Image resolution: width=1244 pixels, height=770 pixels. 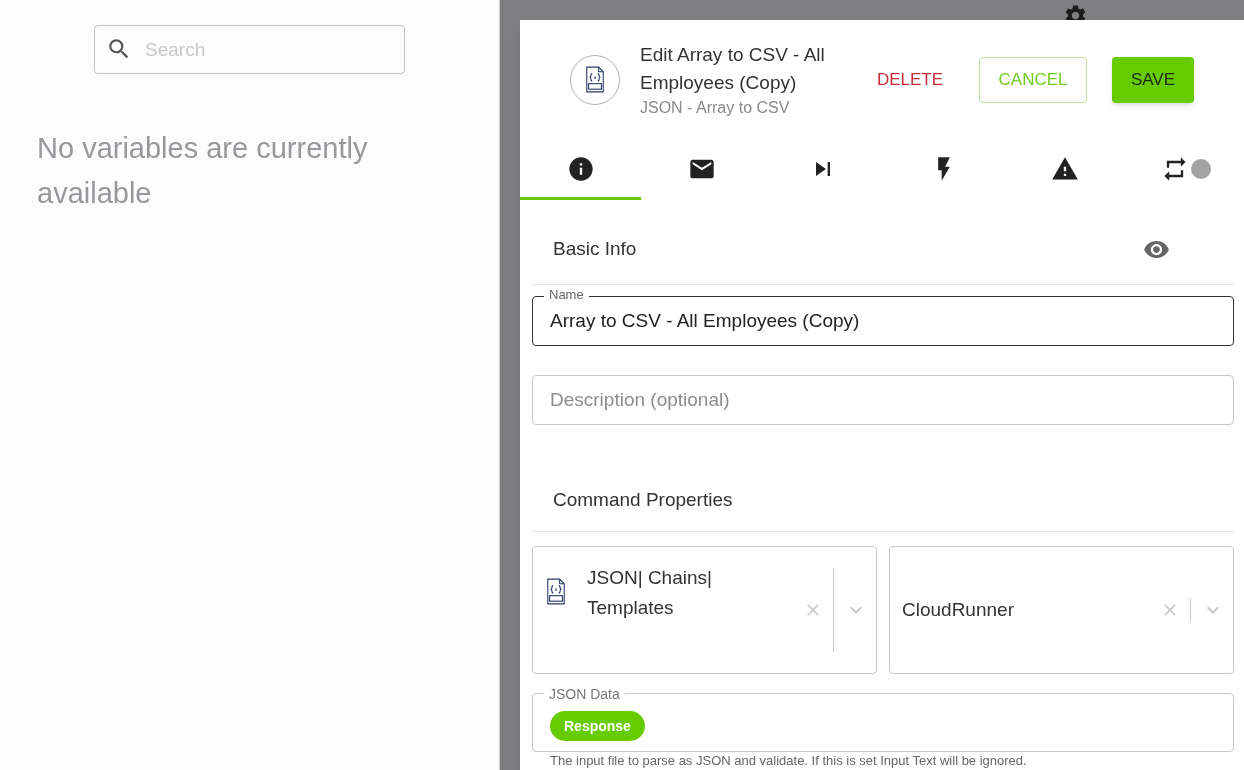 I want to click on empty-message: No variables are currently available, so click(x=203, y=171).